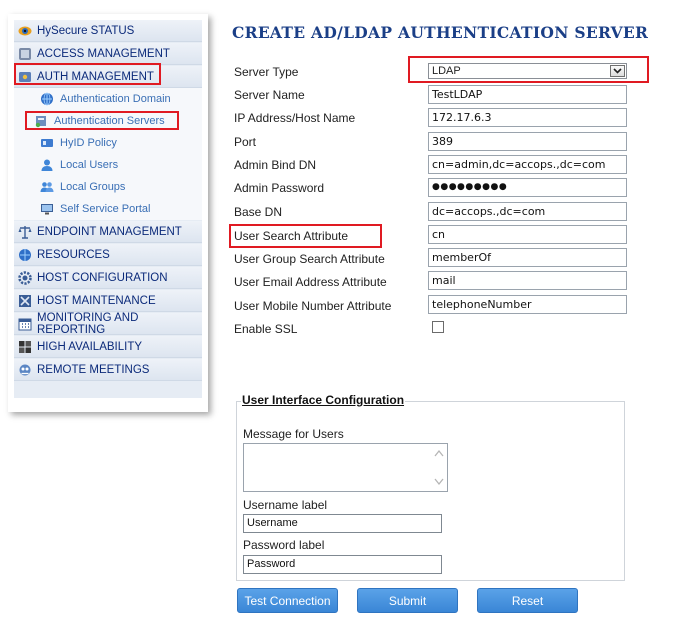  I want to click on sidebar-item-label: HIGH AVAILABILITY, so click(90, 346).